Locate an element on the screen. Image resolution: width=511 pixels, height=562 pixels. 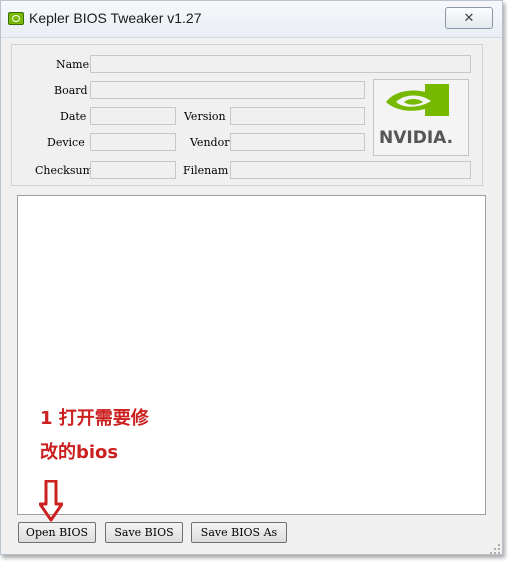
red-arrow-icon is located at coordinates (51, 501).